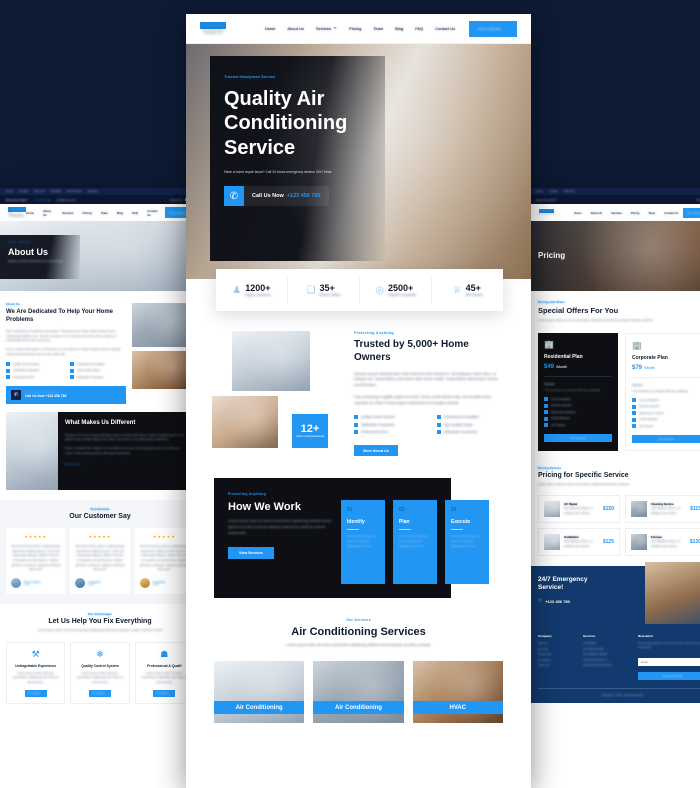 The height and width of the screenshot is (788, 700). Describe the element at coordinates (578, 376) in the screenshot. I see `divider` at that location.